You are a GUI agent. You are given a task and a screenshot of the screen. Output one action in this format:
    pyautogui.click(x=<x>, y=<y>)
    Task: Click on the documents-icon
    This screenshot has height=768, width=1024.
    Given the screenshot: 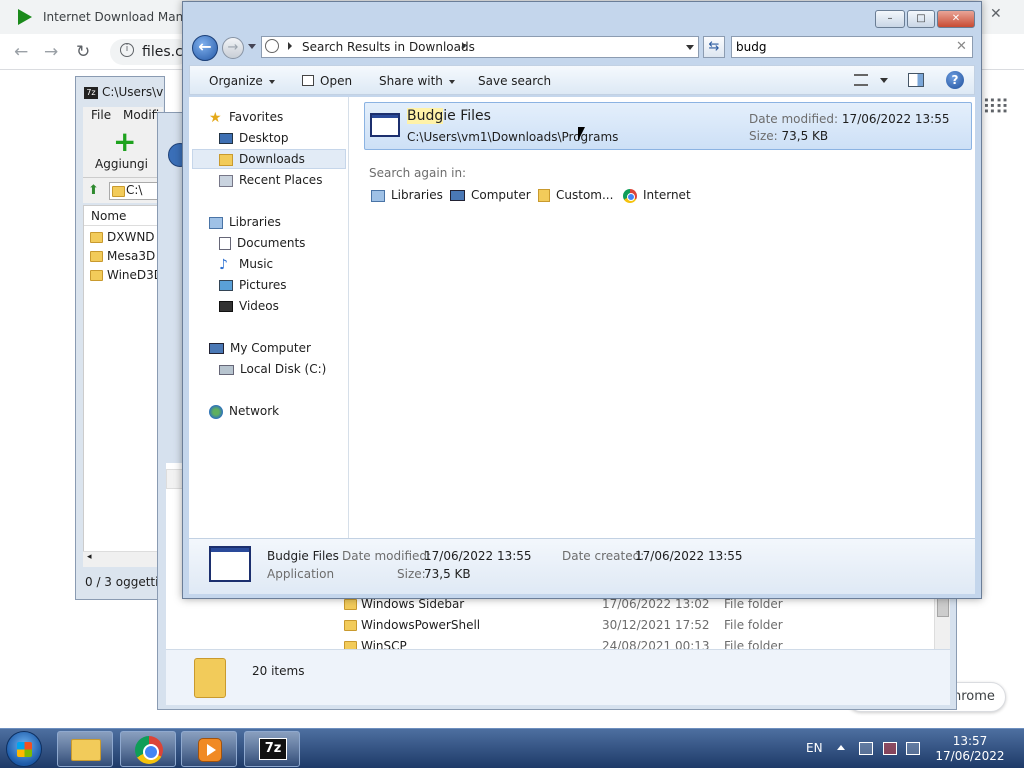 What is the action you would take?
    pyautogui.click(x=225, y=243)
    